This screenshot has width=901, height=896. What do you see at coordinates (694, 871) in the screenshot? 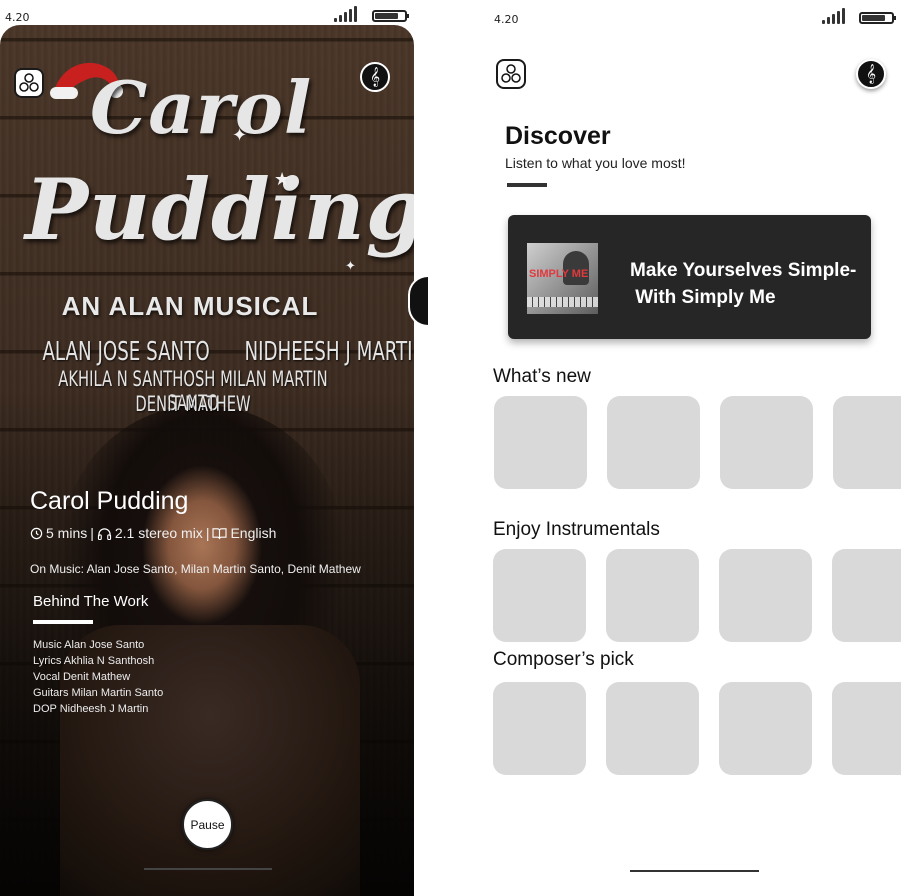
I see `right-home-indicator` at bounding box center [694, 871].